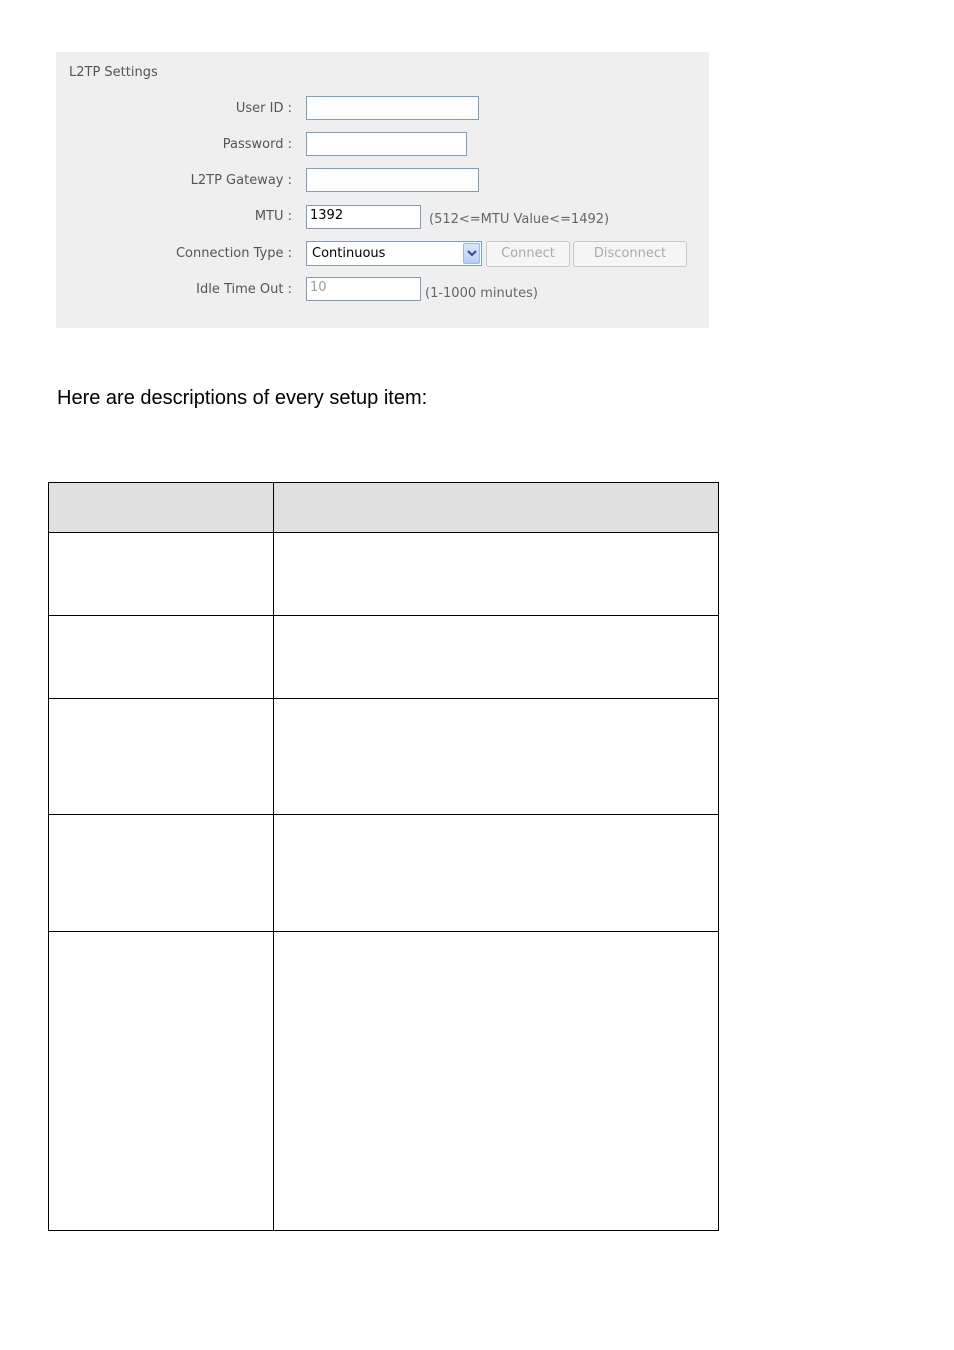  What do you see at coordinates (273, 216) in the screenshot?
I see `mtu-label: MTU :` at bounding box center [273, 216].